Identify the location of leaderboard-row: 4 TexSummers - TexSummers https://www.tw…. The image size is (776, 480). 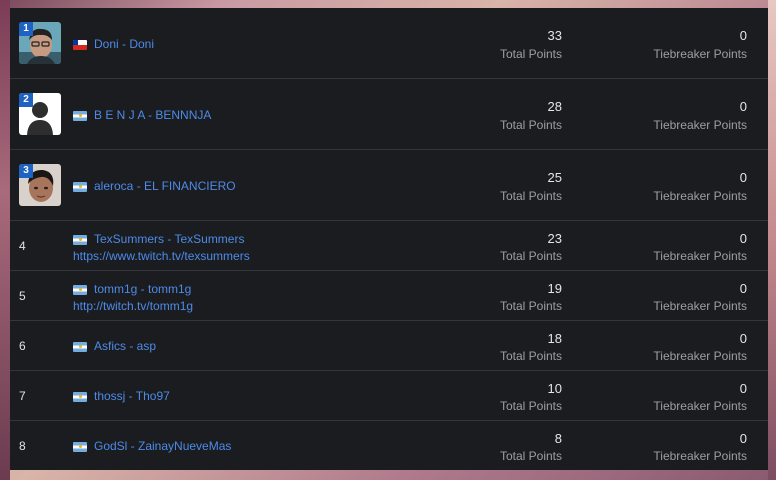
(389, 246).